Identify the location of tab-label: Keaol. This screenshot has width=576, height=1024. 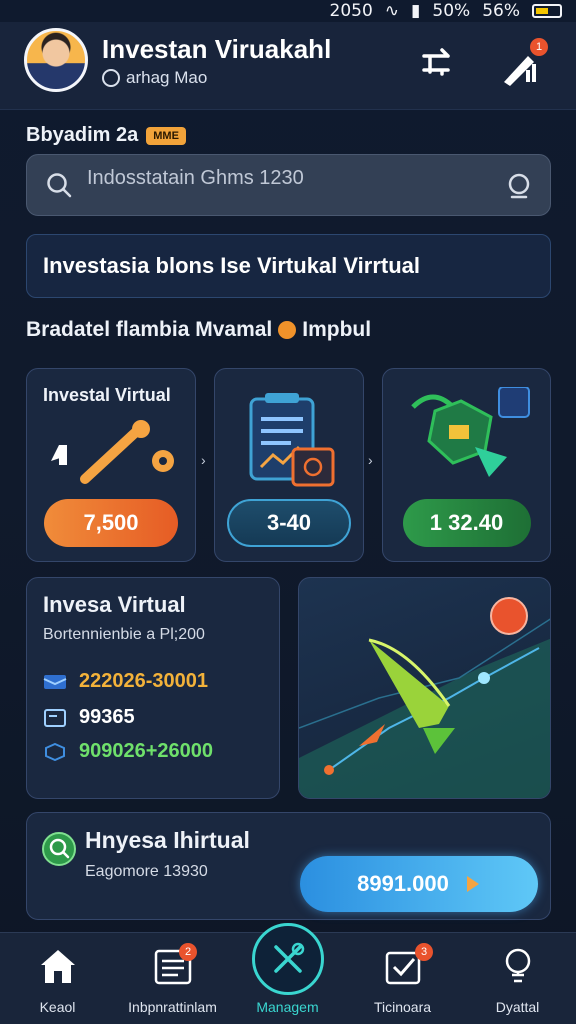
(57, 1007).